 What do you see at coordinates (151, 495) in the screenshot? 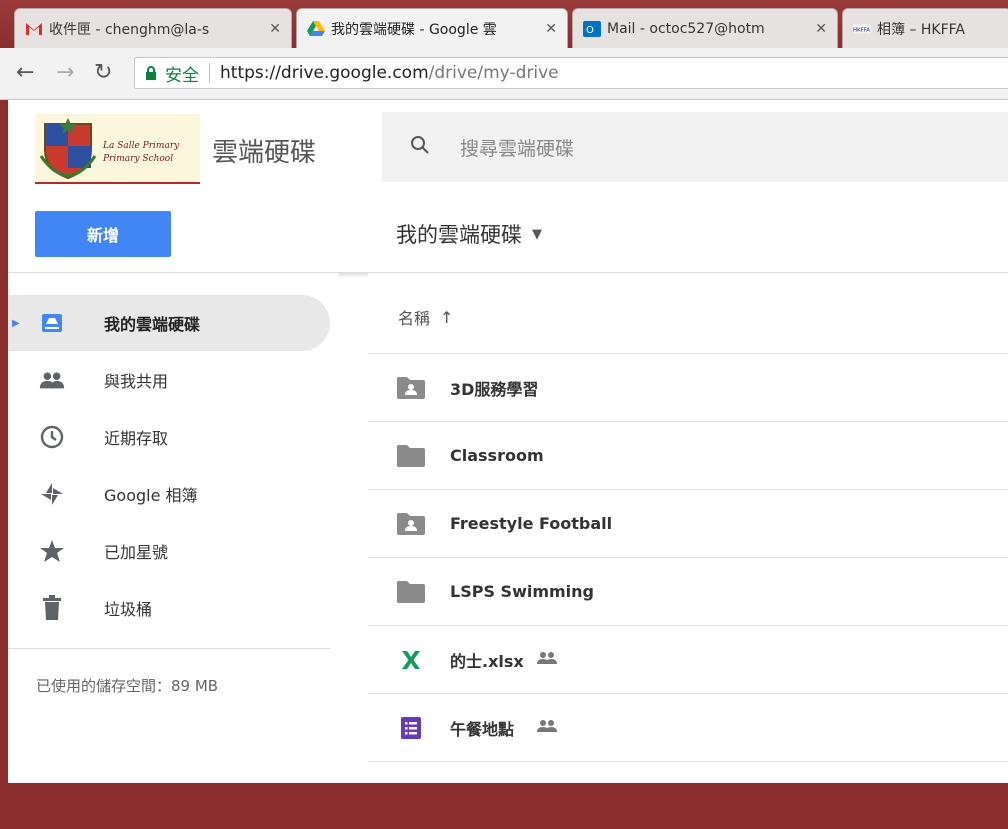
I see `nav-label: Google 相簿` at bounding box center [151, 495].